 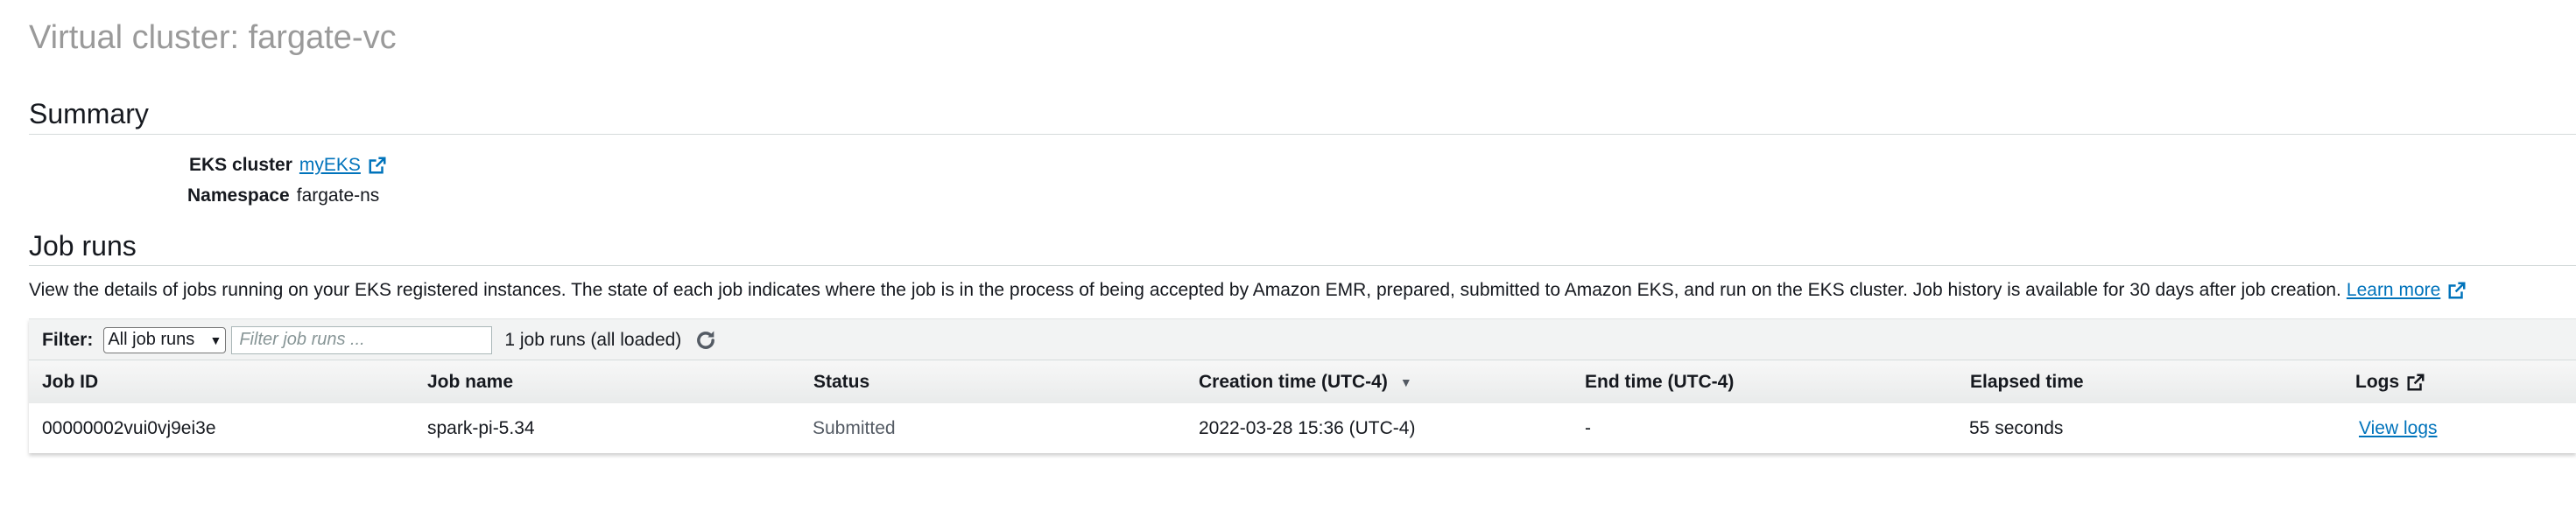 What do you see at coordinates (2016, 427) in the screenshot?
I see `cell-elapsed-time: 55 seconds` at bounding box center [2016, 427].